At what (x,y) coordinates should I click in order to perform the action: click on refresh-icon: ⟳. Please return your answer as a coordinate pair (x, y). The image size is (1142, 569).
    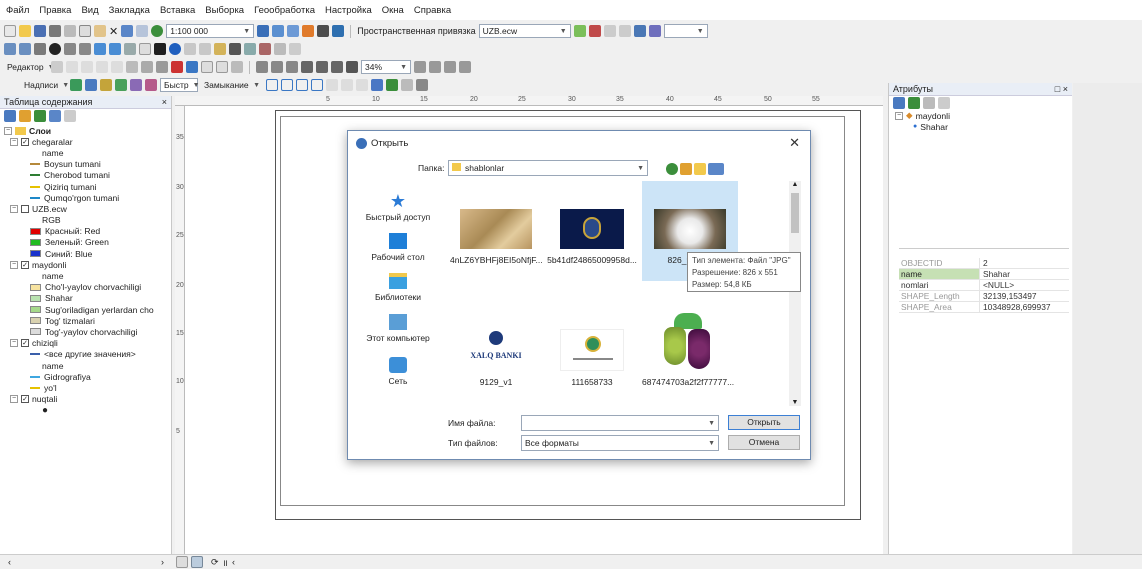
    Looking at the image, I should click on (215, 562).